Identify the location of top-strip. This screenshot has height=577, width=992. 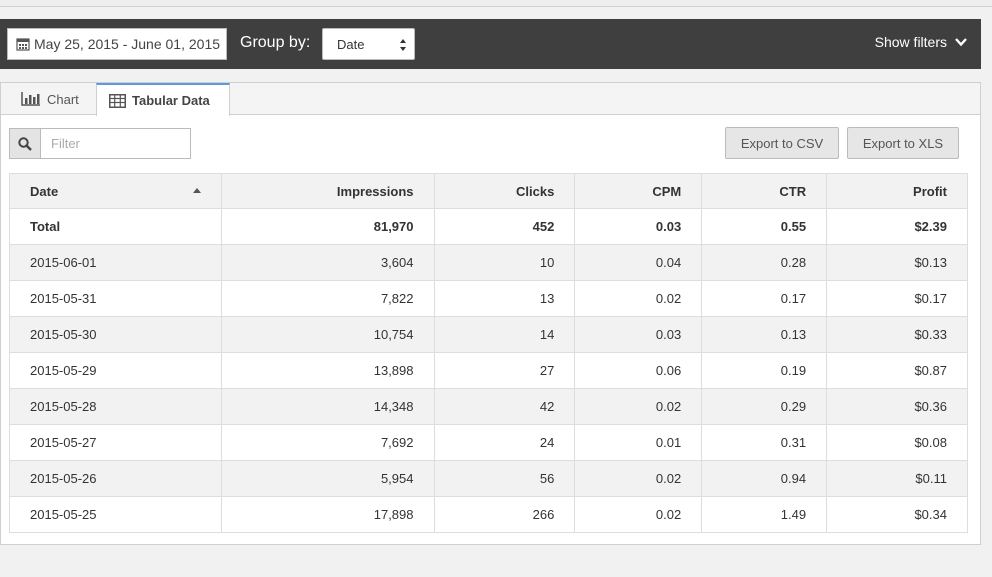
(496, 3).